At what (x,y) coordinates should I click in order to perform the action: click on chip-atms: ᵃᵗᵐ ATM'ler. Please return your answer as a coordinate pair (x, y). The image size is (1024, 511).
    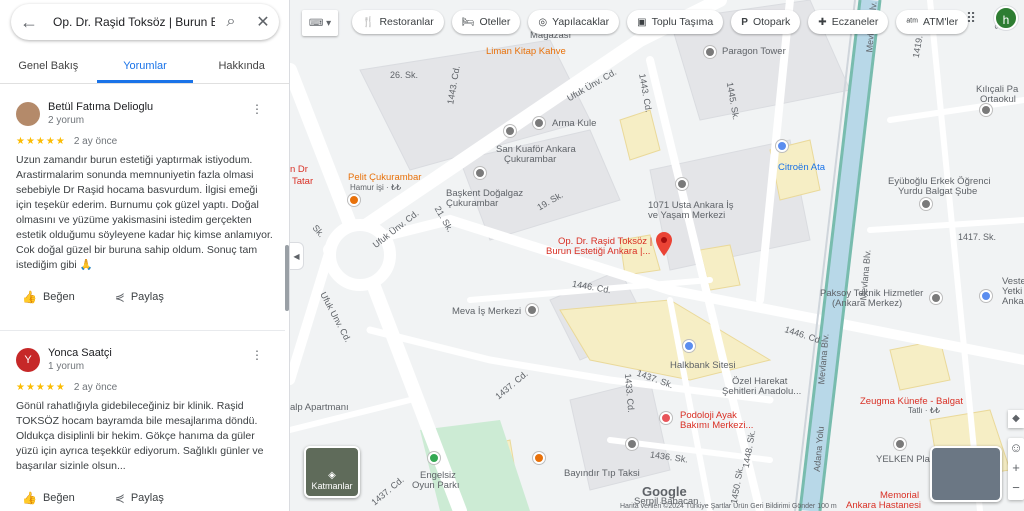
    Looking at the image, I should click on (932, 22).